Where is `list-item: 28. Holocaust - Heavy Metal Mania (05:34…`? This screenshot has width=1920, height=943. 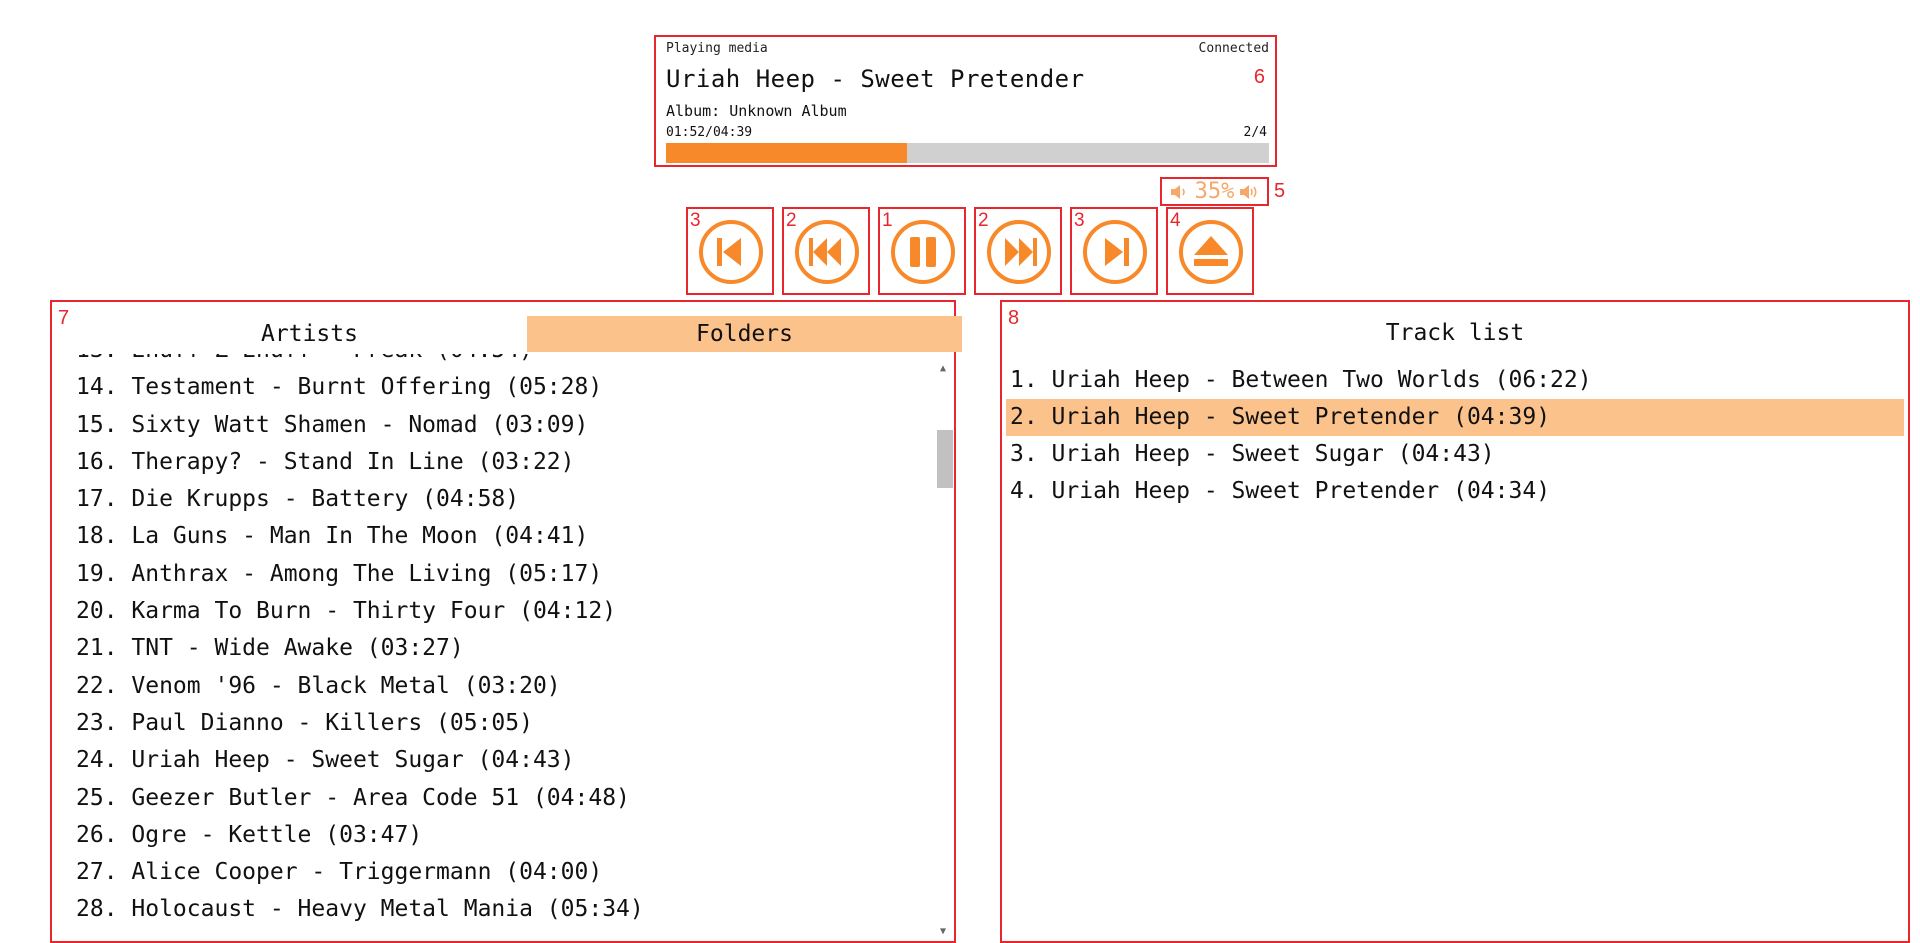
list-item: 28. Holocaust - Heavy Metal Mania (05:34… is located at coordinates (496, 909).